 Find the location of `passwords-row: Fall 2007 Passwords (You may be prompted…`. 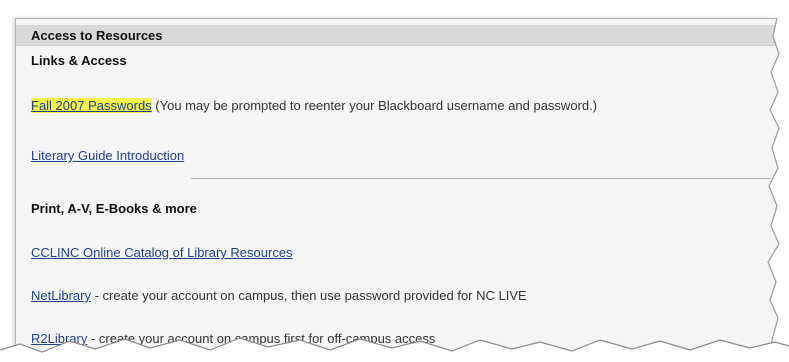

passwords-row: Fall 2007 Passwords (You may be prompted… is located at coordinates (314, 105).